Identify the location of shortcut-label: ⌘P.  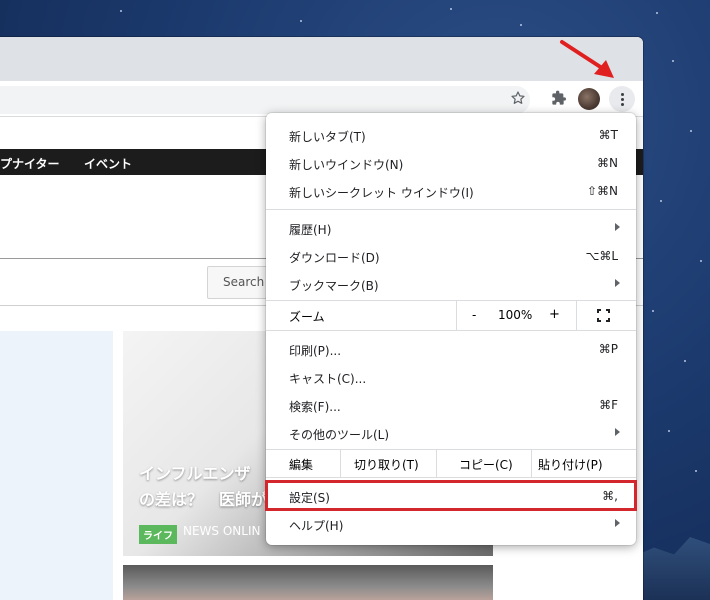
(608, 349).